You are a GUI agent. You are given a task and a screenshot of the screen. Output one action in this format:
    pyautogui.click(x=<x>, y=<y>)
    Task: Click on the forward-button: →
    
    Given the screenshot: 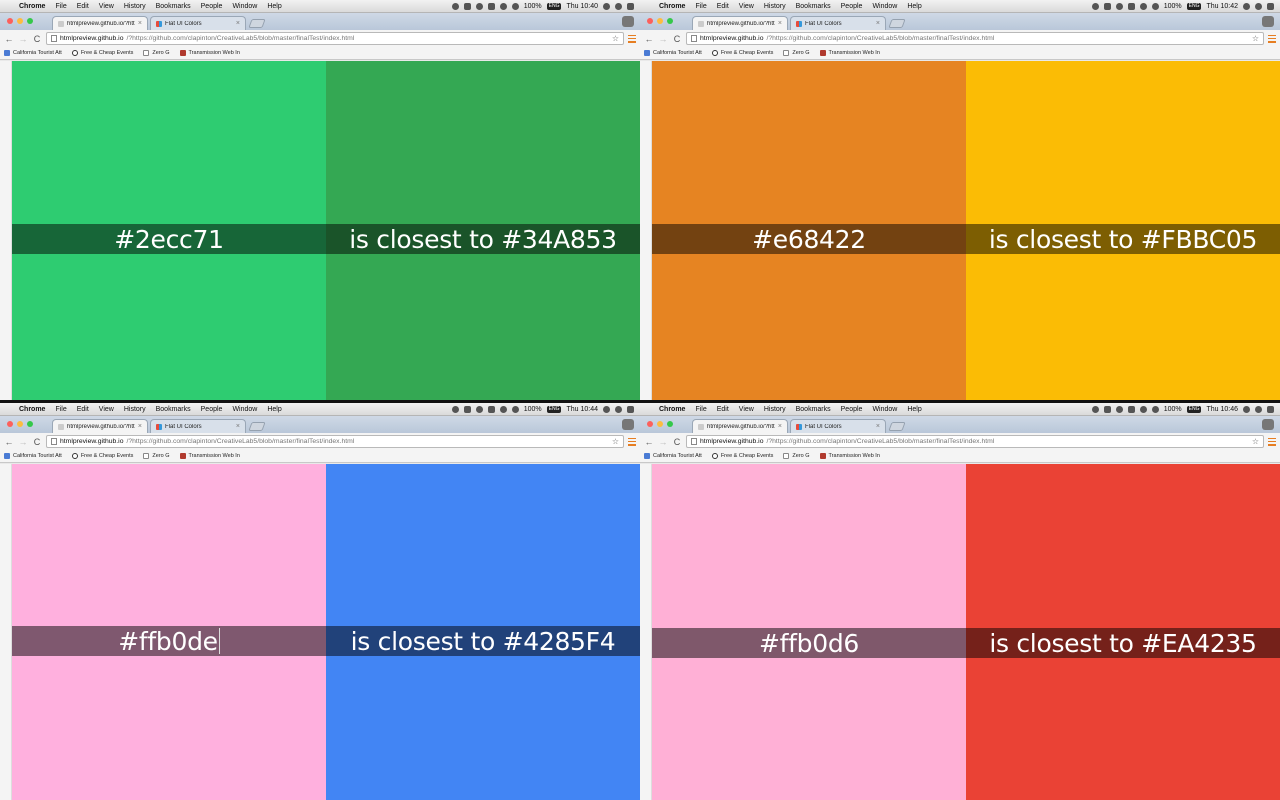 What is the action you would take?
    pyautogui.click(x=23, y=39)
    